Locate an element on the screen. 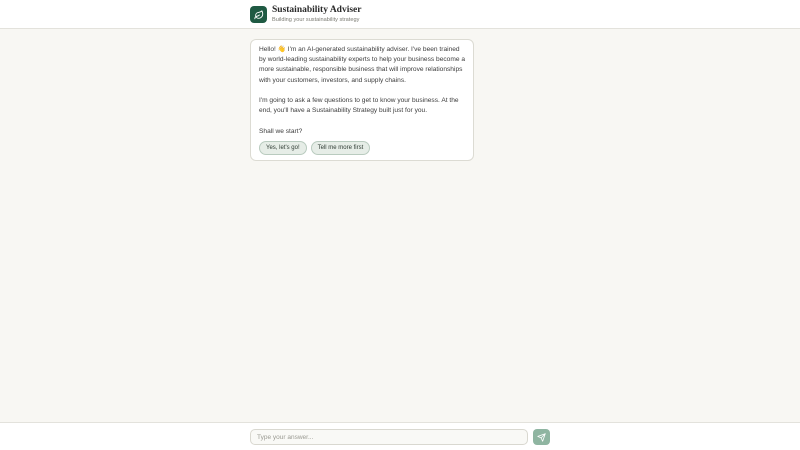 Image resolution: width=800 pixels, height=450 pixels. message-paragraph-question: Shall we start? is located at coordinates (281, 131).